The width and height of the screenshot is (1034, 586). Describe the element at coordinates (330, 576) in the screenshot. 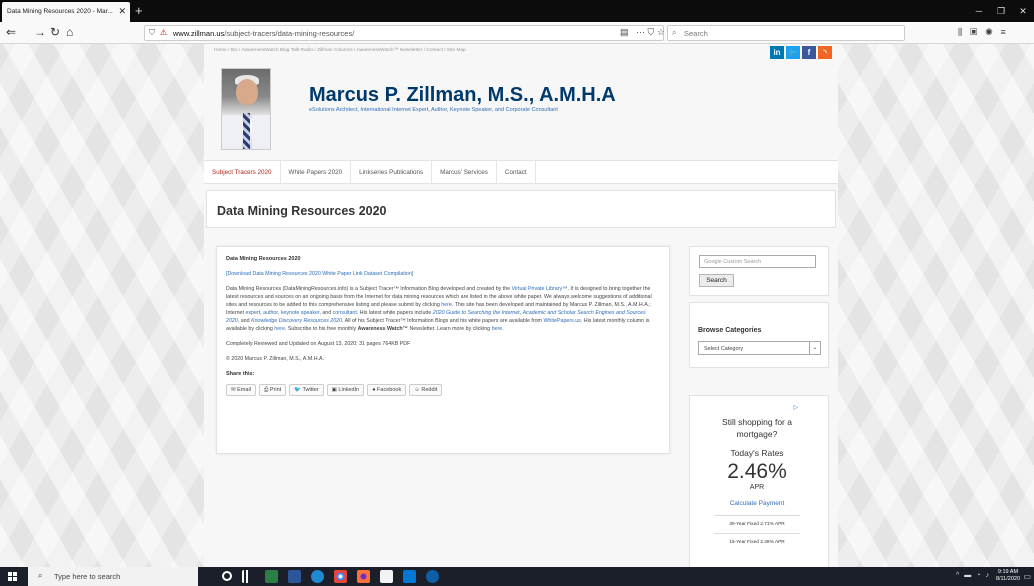

I see `taskbar-app-icons` at that location.